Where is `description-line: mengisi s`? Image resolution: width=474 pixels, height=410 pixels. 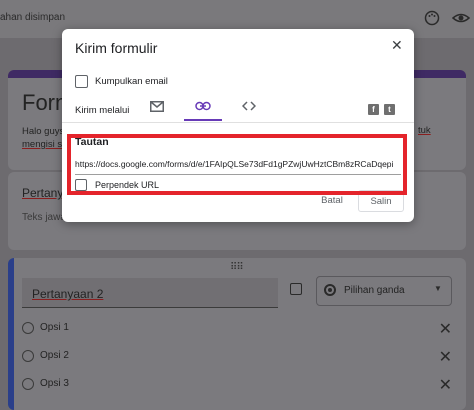 description-line: mengisi s is located at coordinates (42, 144).